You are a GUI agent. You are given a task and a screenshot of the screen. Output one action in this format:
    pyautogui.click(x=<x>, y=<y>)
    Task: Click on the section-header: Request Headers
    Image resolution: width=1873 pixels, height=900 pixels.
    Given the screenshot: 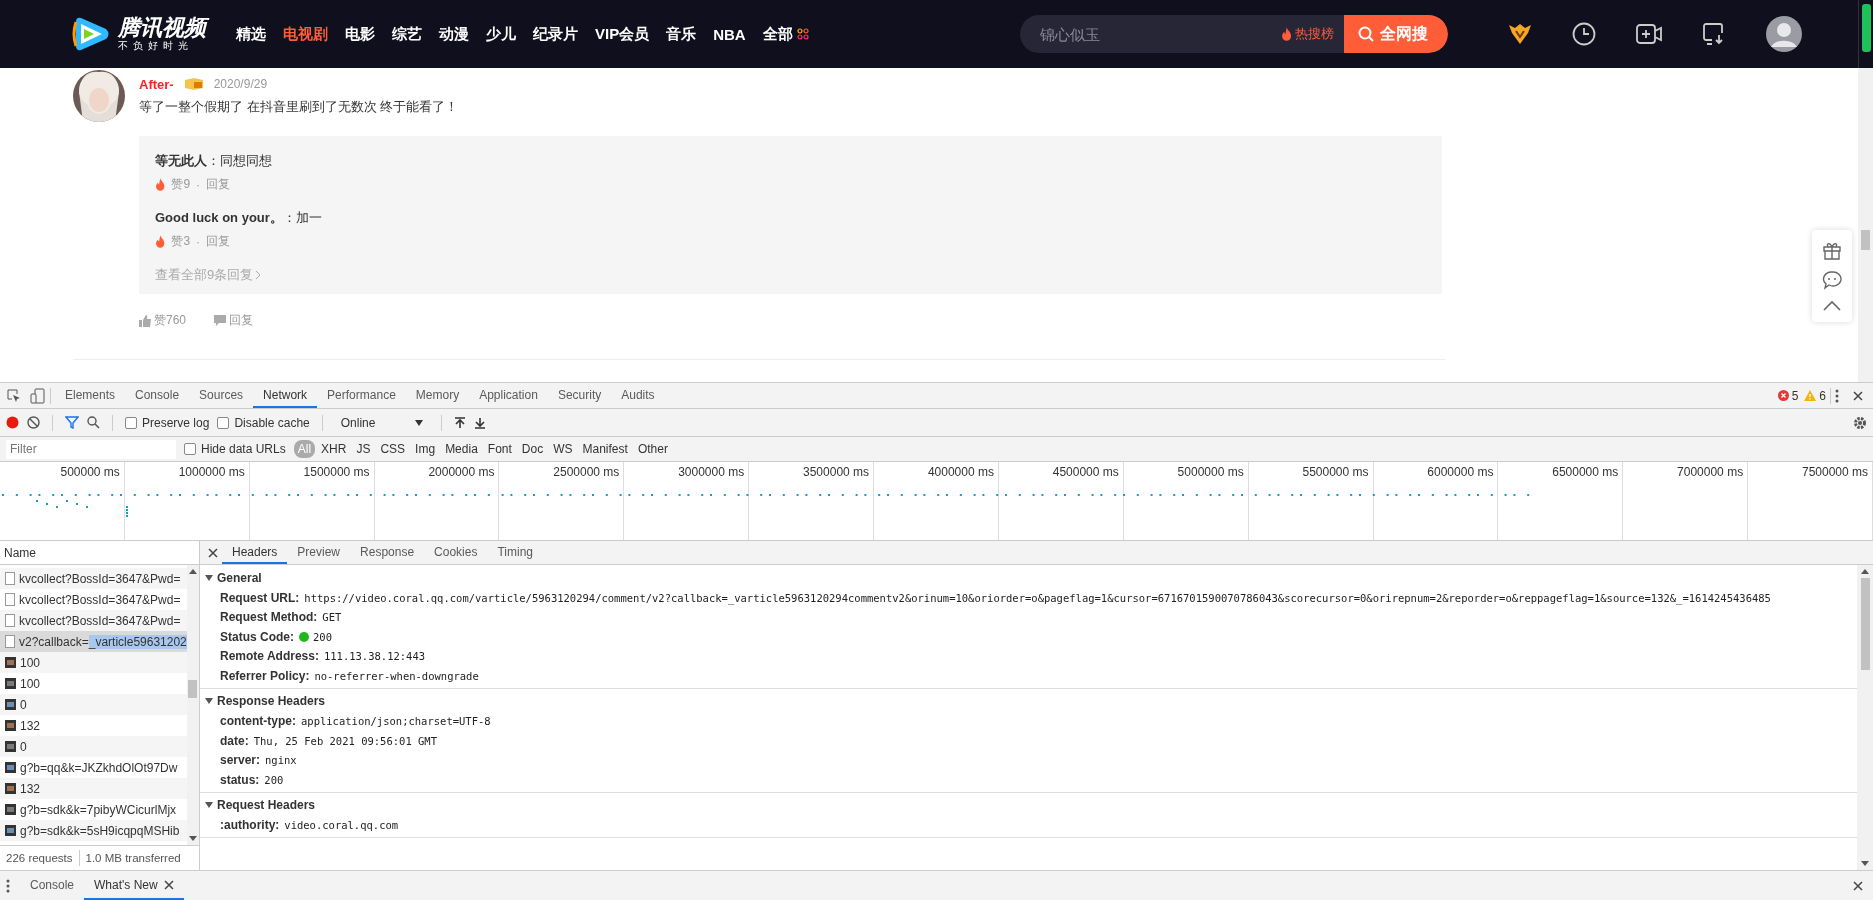 What is the action you would take?
    pyautogui.click(x=1028, y=805)
    